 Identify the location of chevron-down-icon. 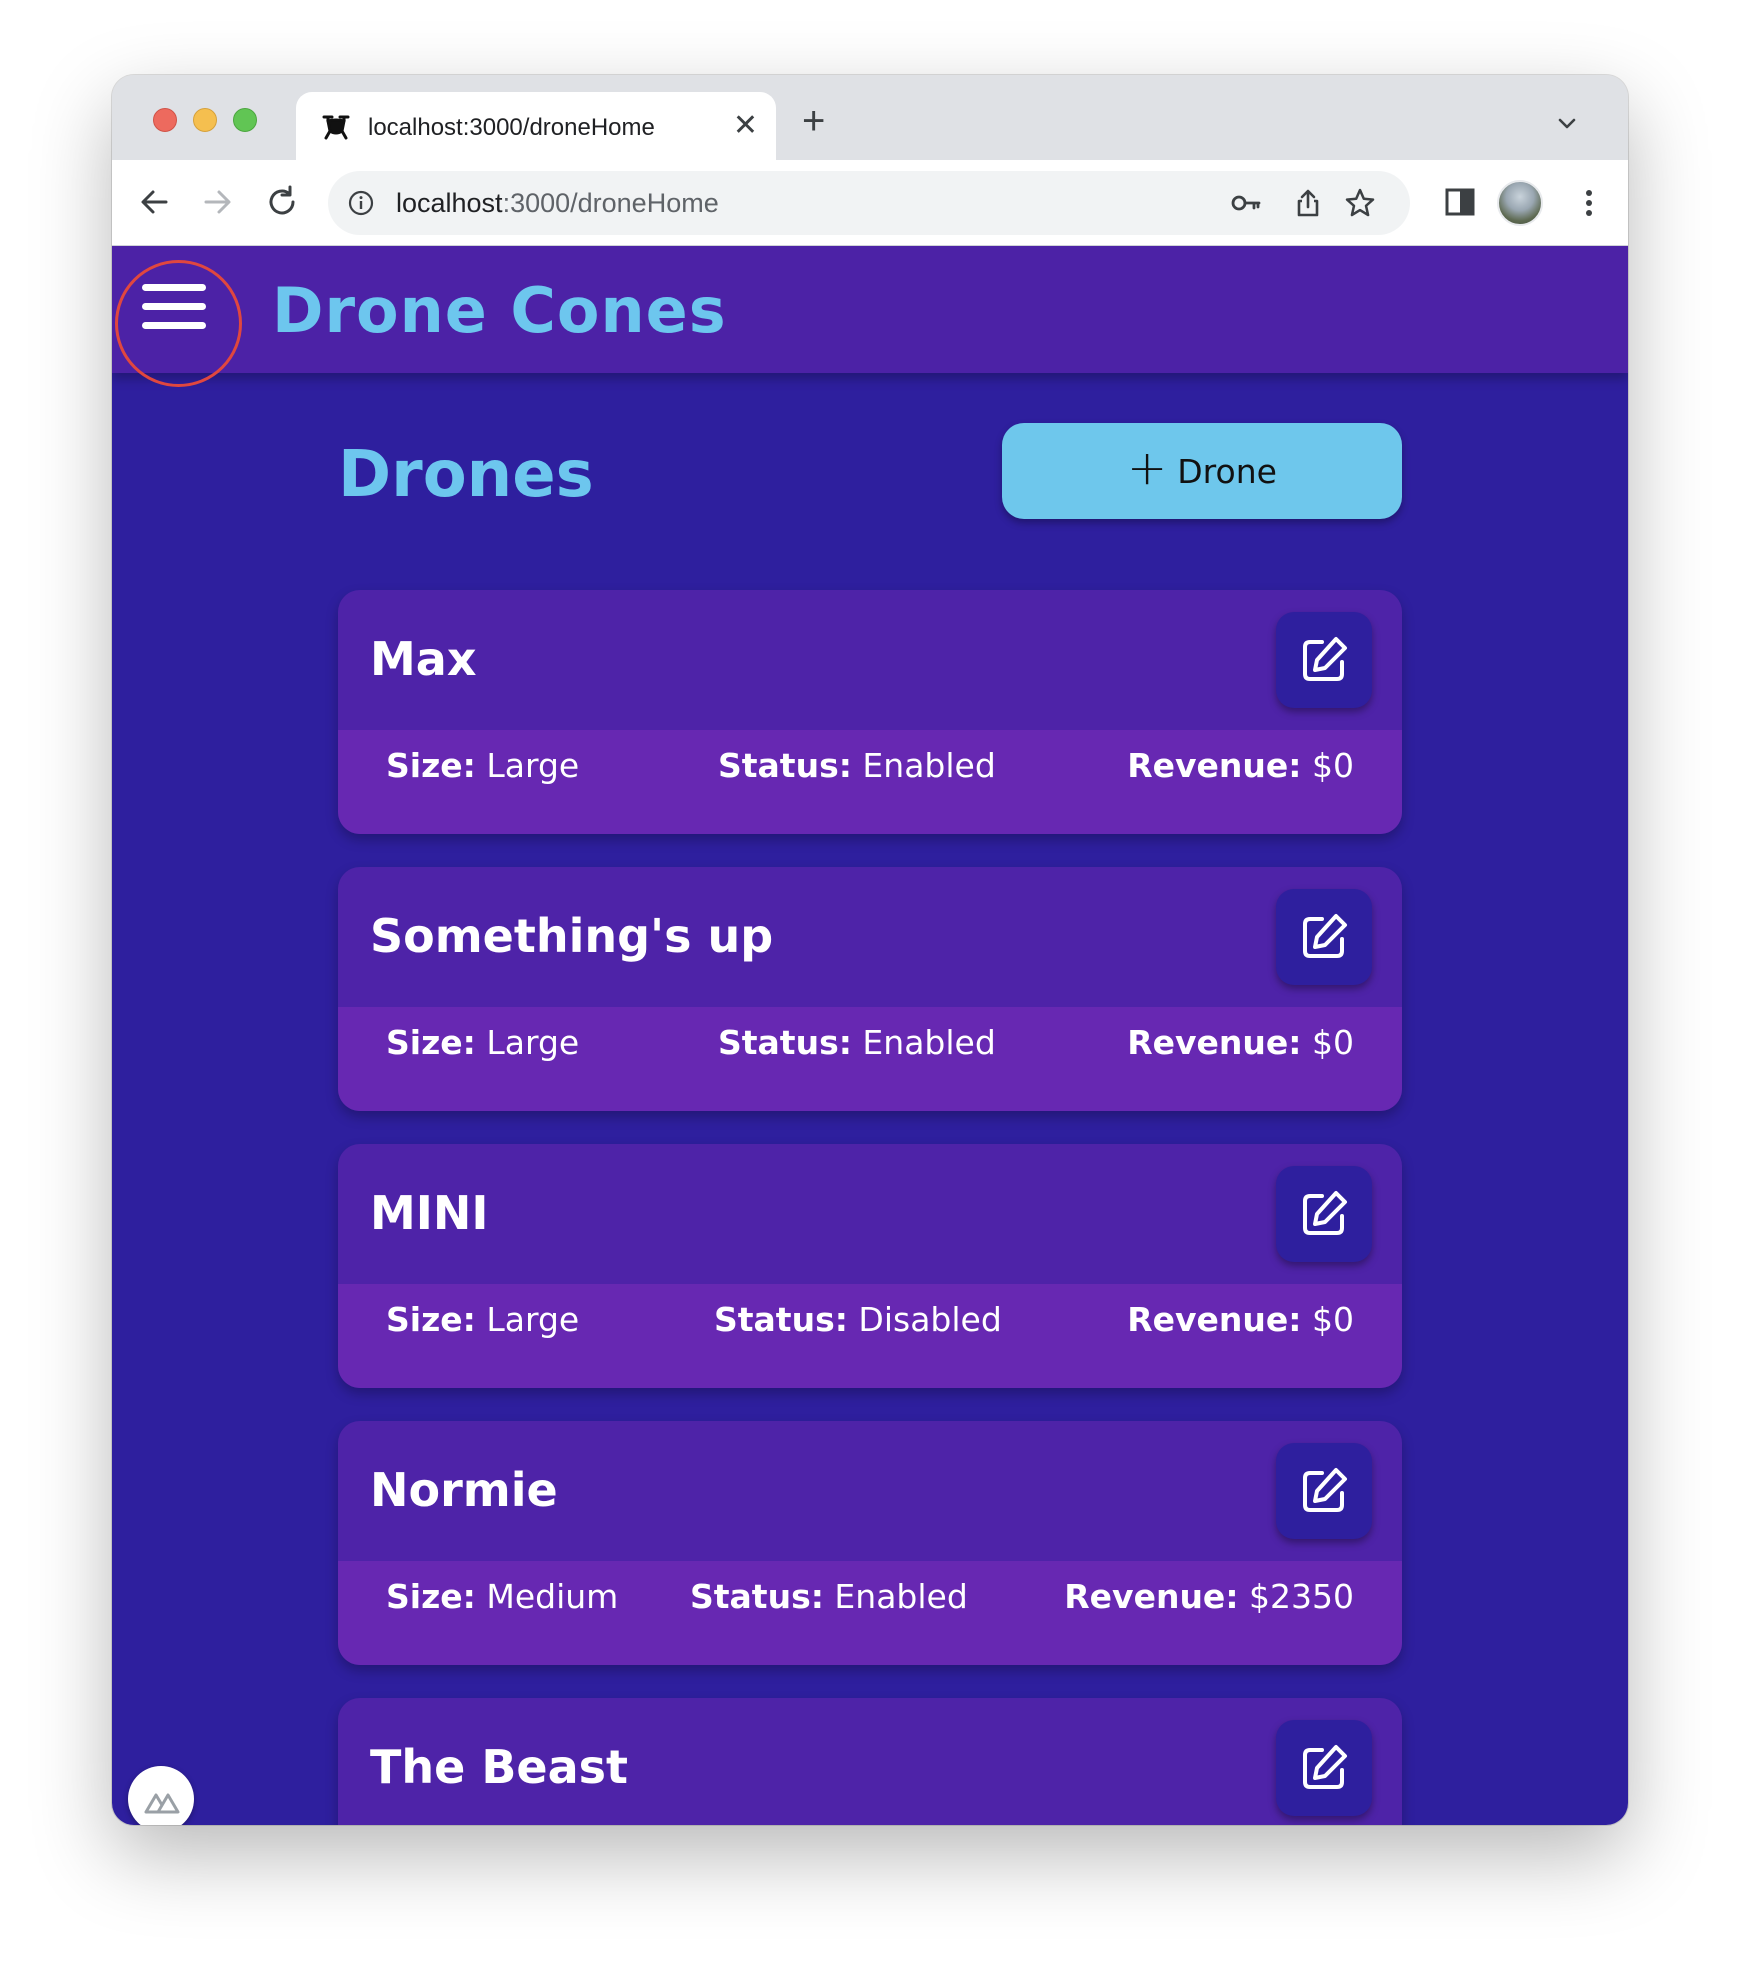
(1567, 124).